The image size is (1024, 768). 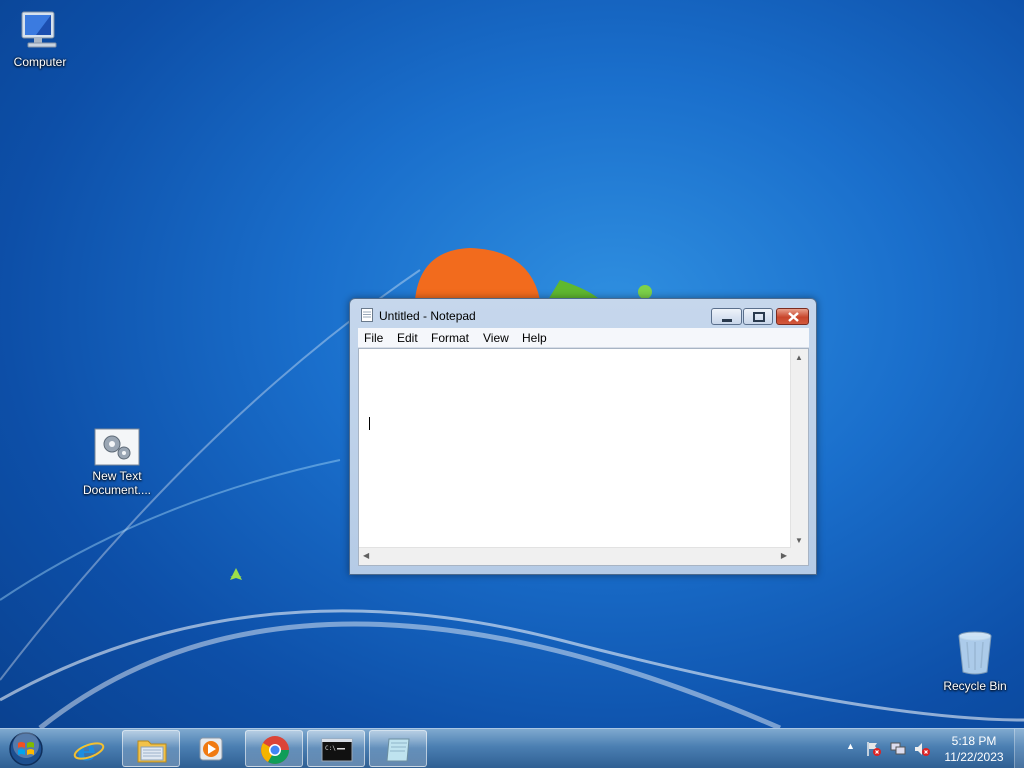 I want to click on computer-icon, so click(x=39, y=29).